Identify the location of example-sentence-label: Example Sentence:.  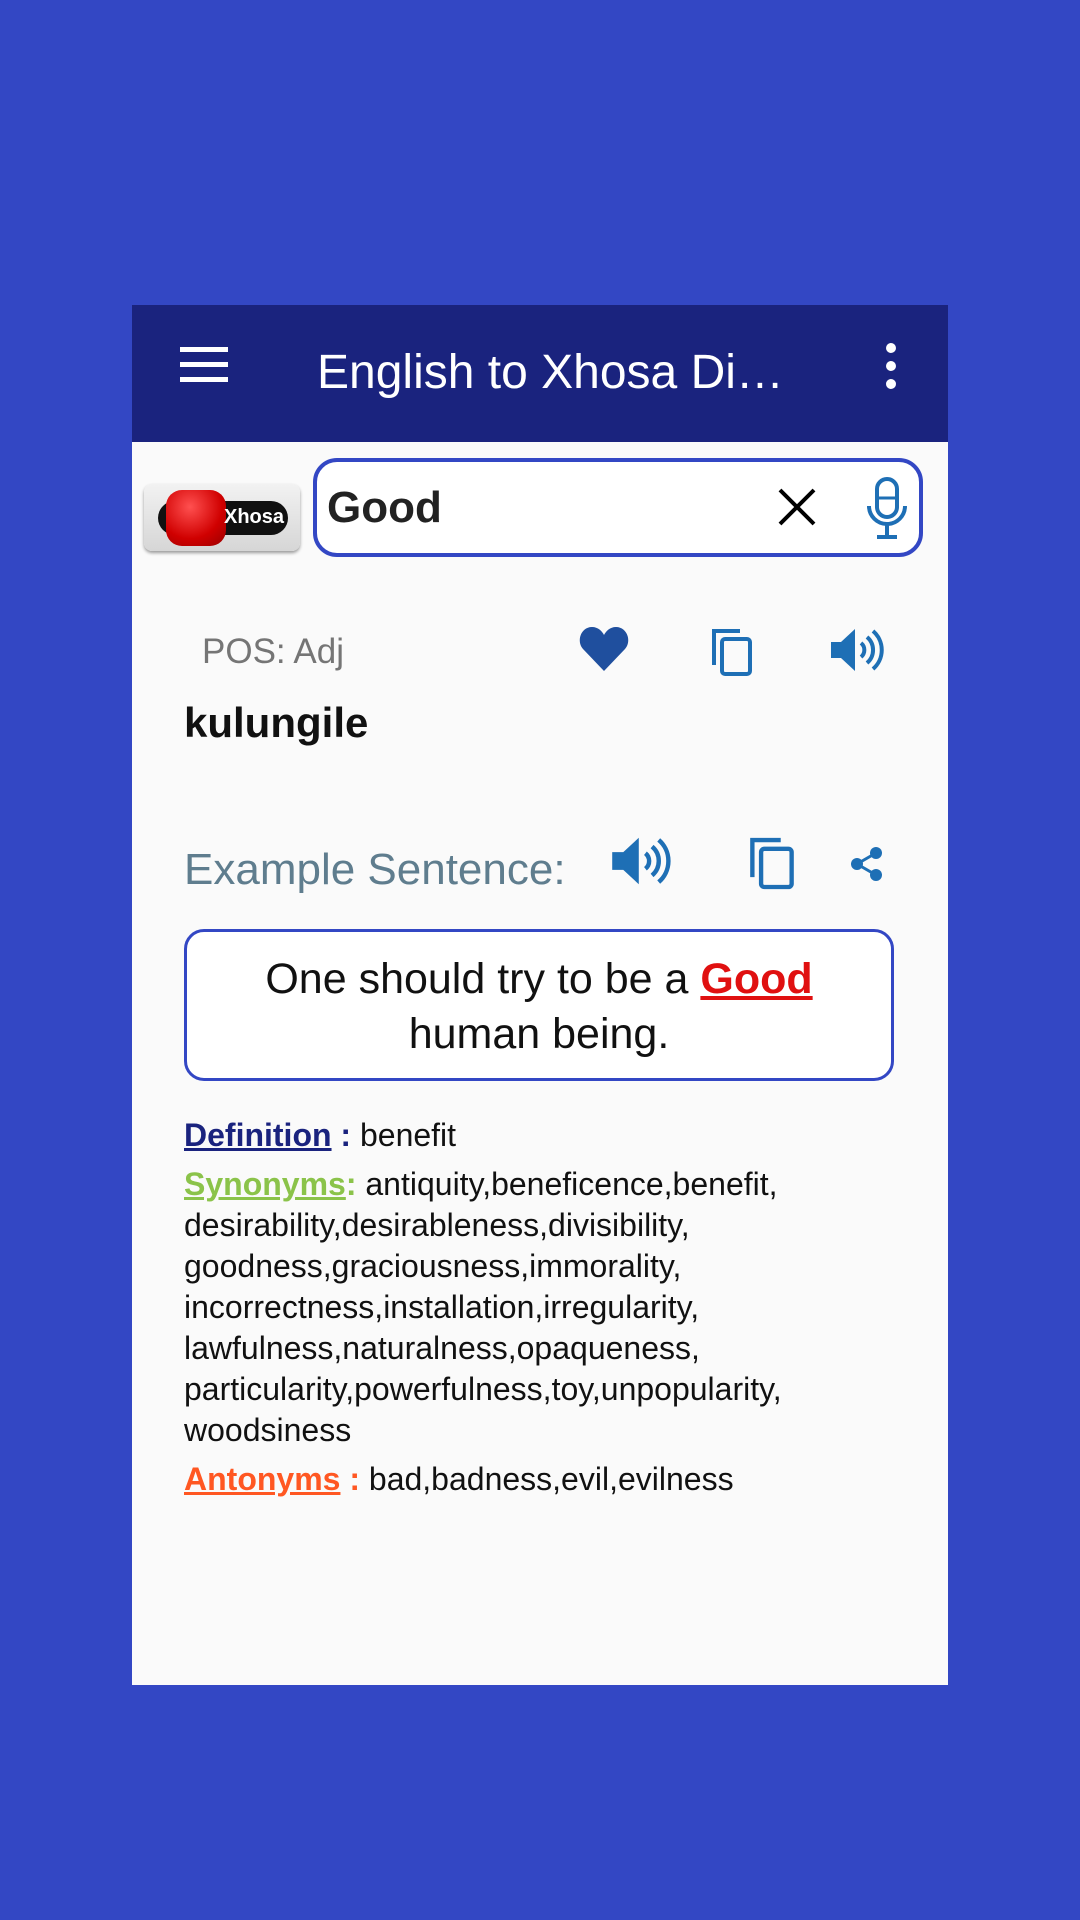
(375, 869).